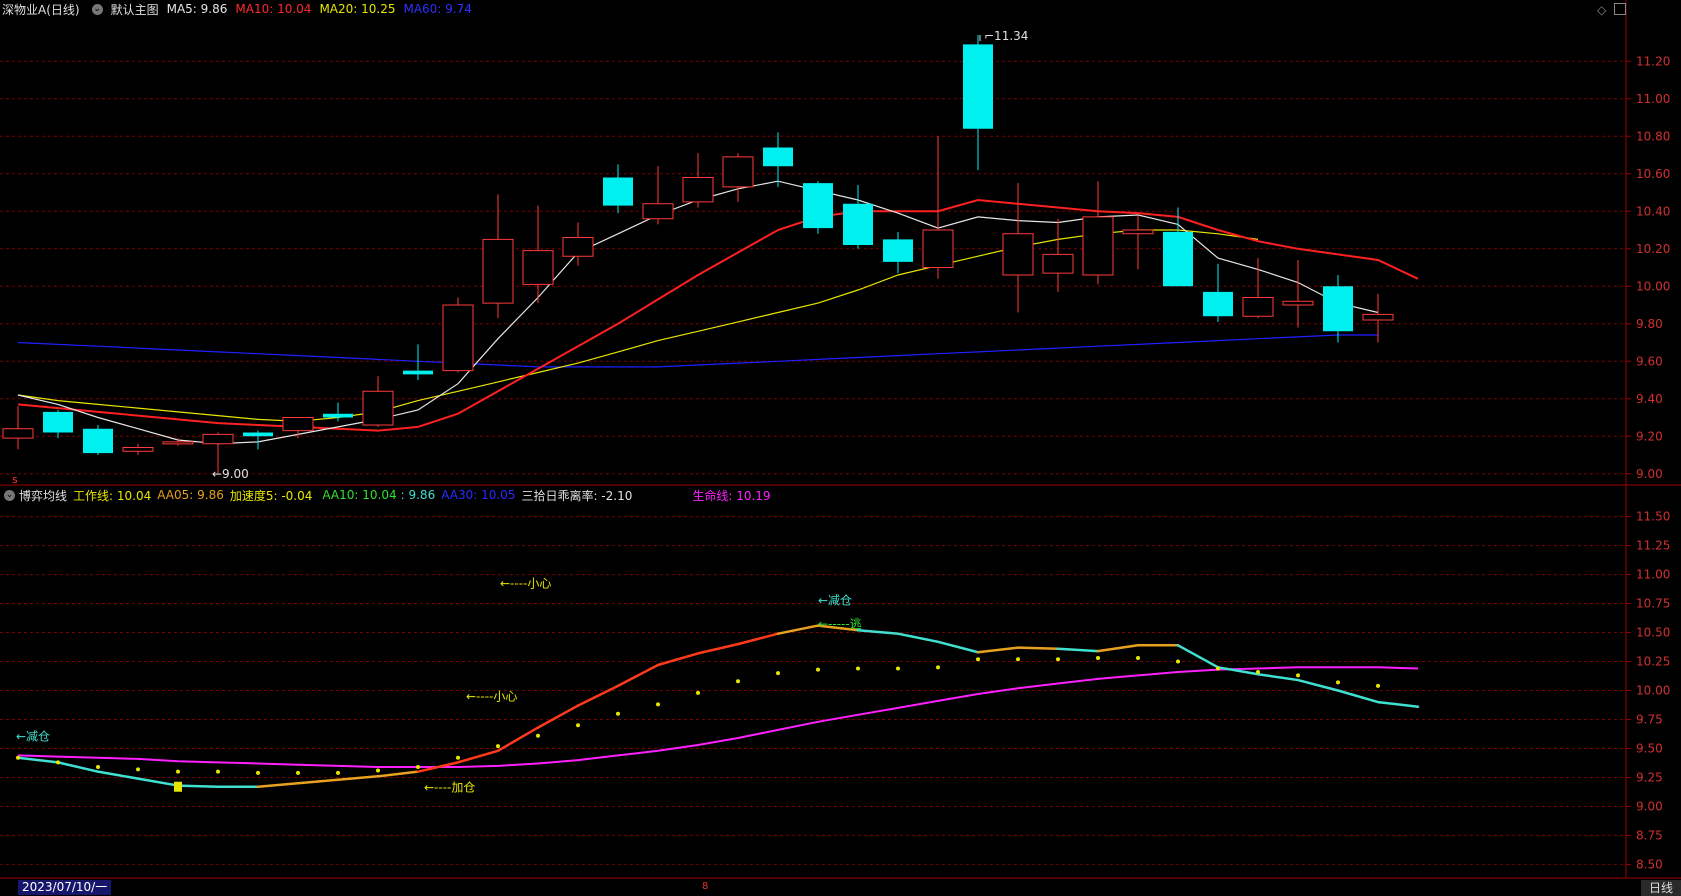 The width and height of the screenshot is (1681, 896). I want to click on price-axis-label: 9.60, so click(1649, 361).